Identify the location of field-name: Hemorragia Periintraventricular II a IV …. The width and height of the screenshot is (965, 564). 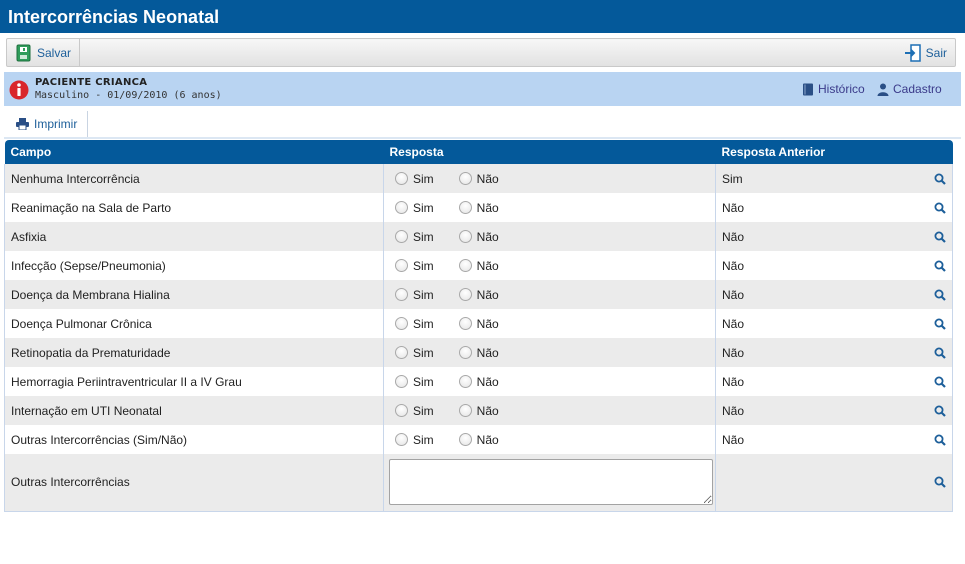
(194, 381).